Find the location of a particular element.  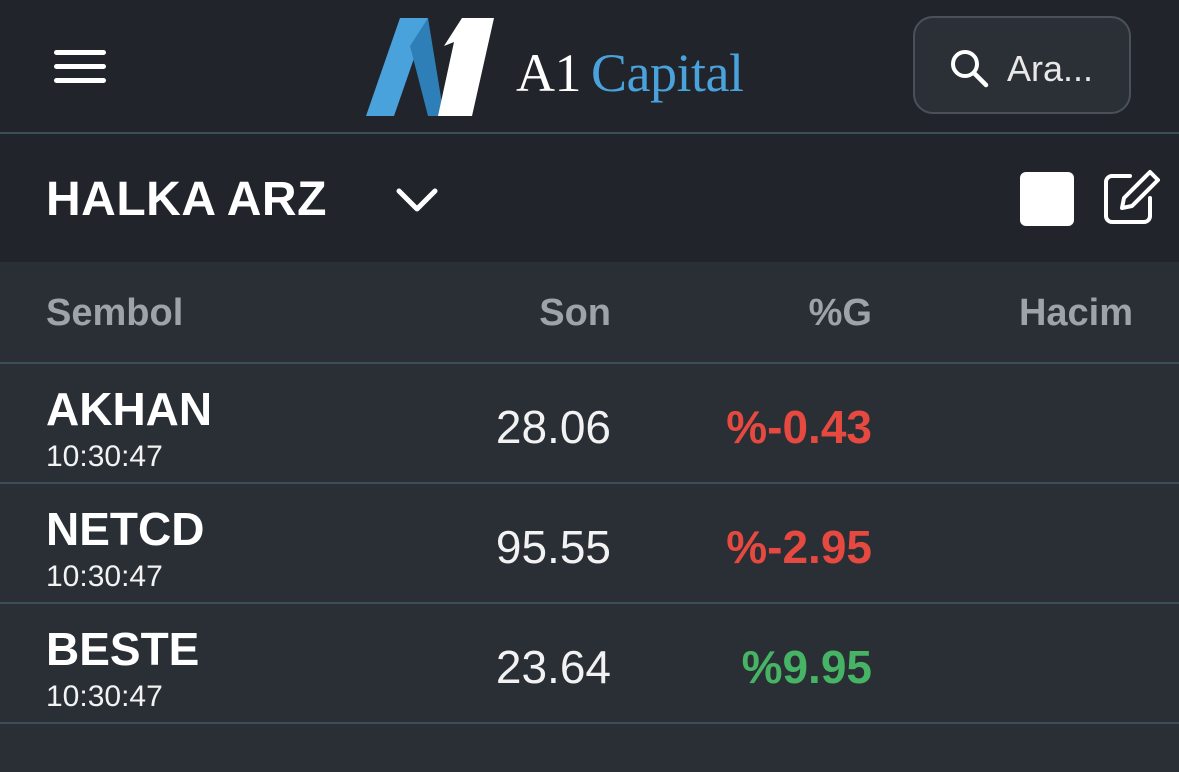

logo-text-capital: Capital is located at coordinates (667, 73).